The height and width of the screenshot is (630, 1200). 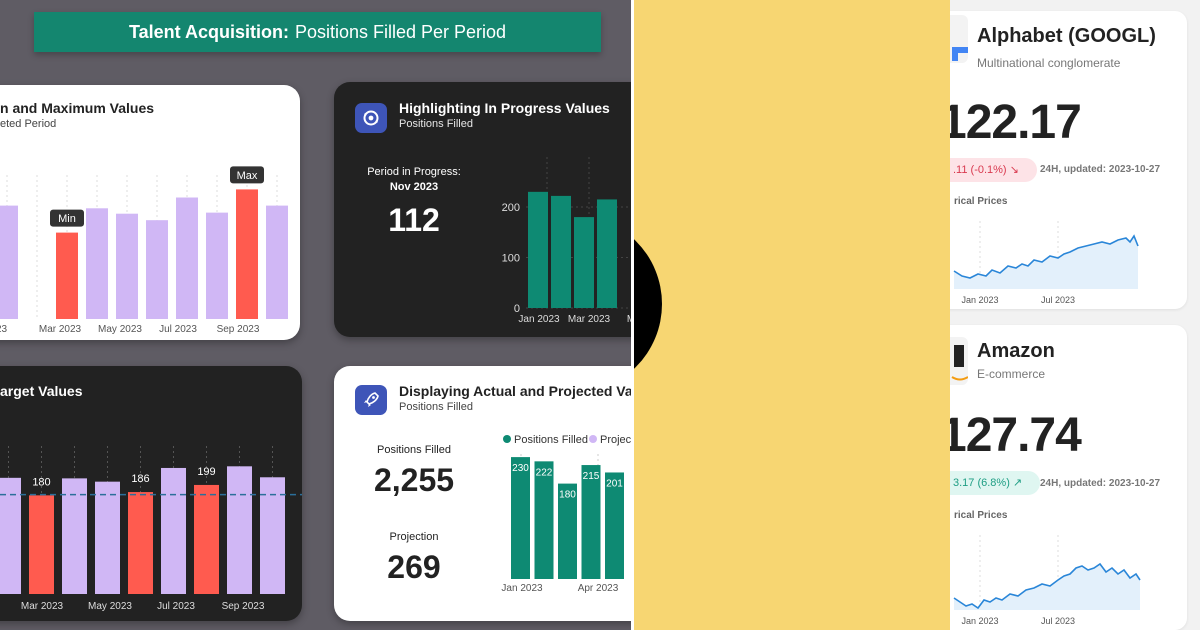 What do you see at coordinates (1047, 580) in the screenshot?
I see `amzn-price-chart: Jan 2023 Jul 2023` at bounding box center [1047, 580].